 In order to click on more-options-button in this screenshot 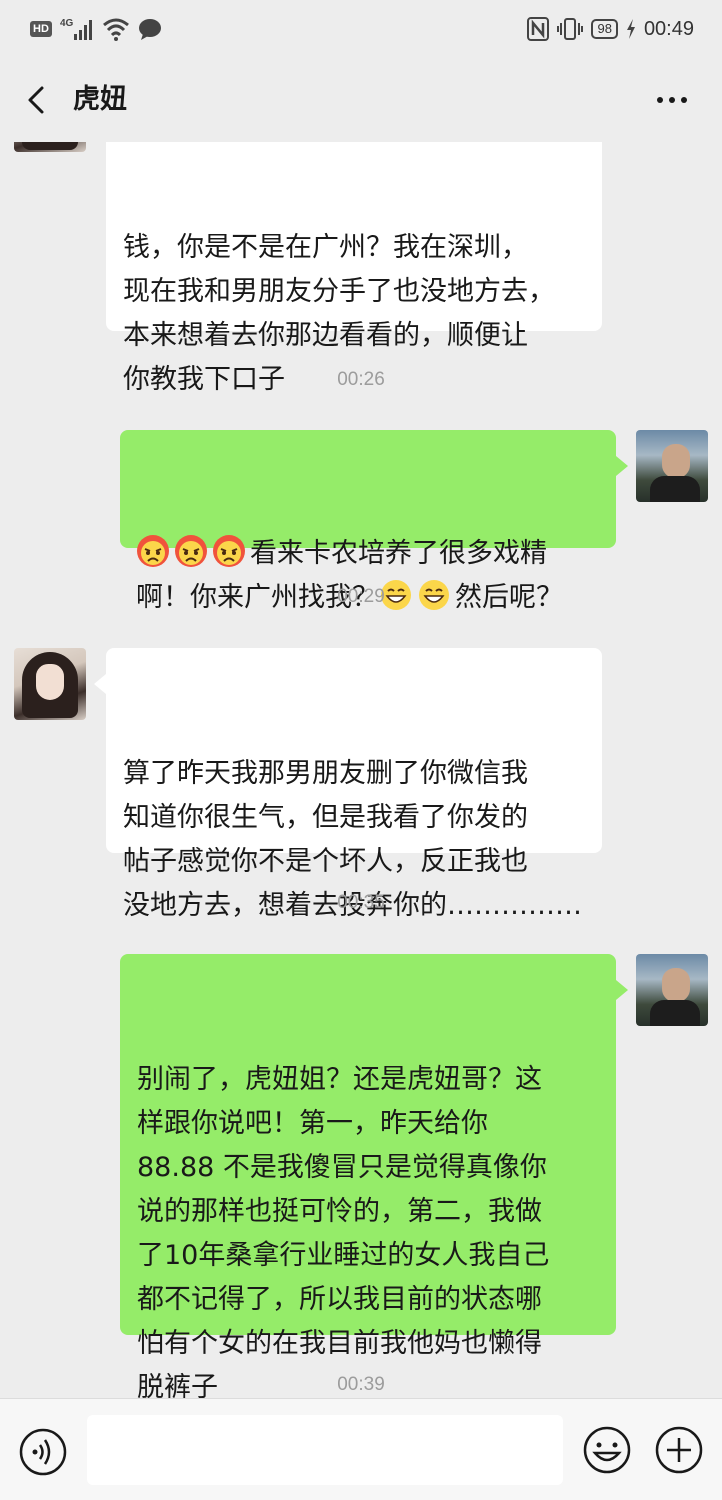, I will do `click(672, 100)`.